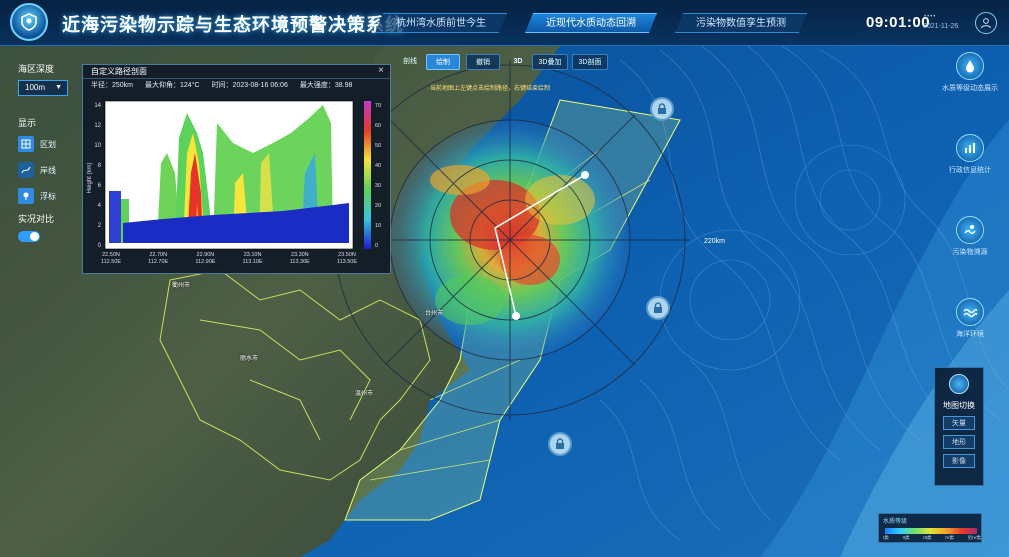 This screenshot has width=1009, height=557. What do you see at coordinates (119, 71) in the screenshot?
I see `profile-title: 自定义路径剖面` at bounding box center [119, 71].